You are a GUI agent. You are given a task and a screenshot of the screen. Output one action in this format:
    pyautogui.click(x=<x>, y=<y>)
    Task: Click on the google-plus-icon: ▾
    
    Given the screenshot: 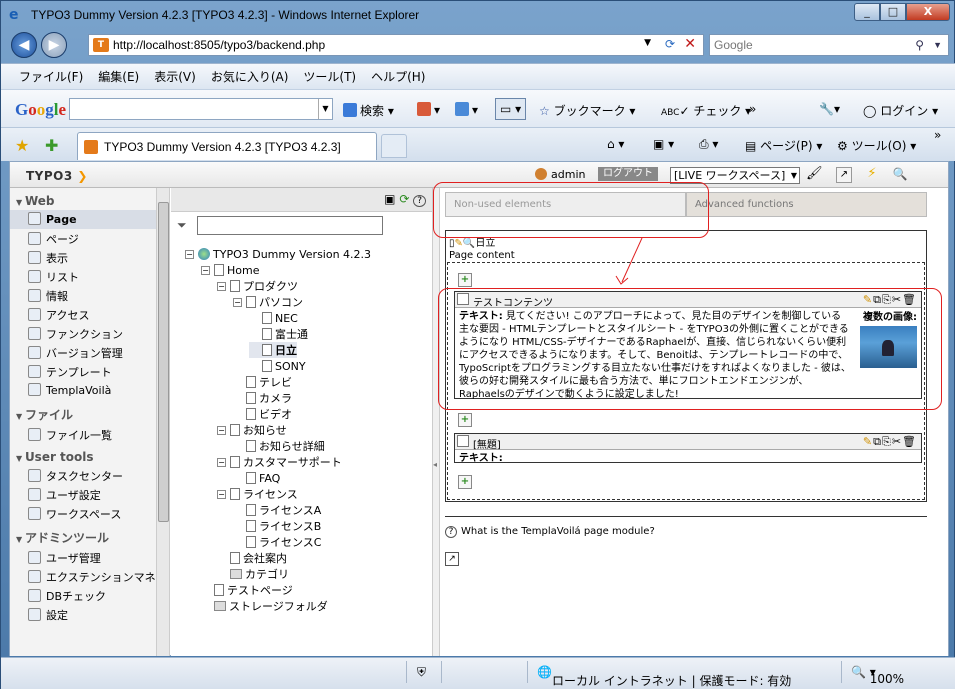 What is the action you would take?
    pyautogui.click(x=466, y=109)
    